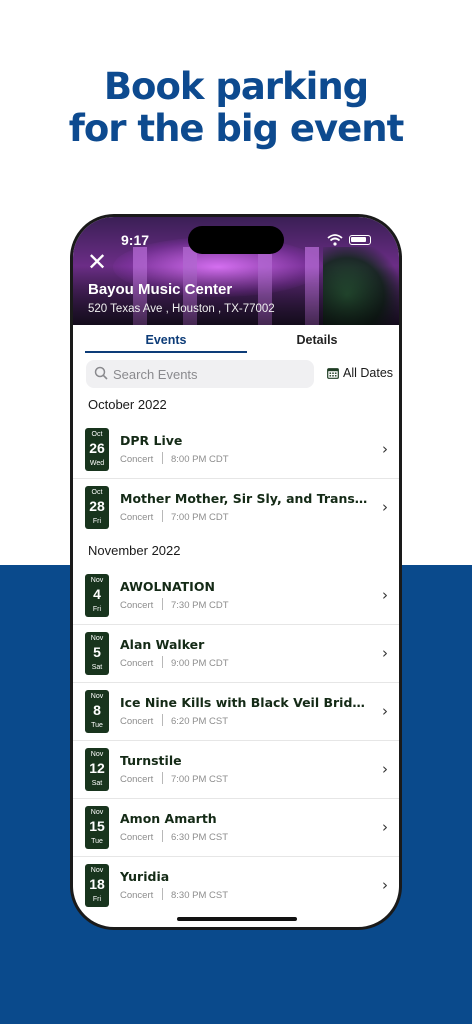 The height and width of the screenshot is (1024, 472). I want to click on all-dates-label: All Dates, so click(368, 373).